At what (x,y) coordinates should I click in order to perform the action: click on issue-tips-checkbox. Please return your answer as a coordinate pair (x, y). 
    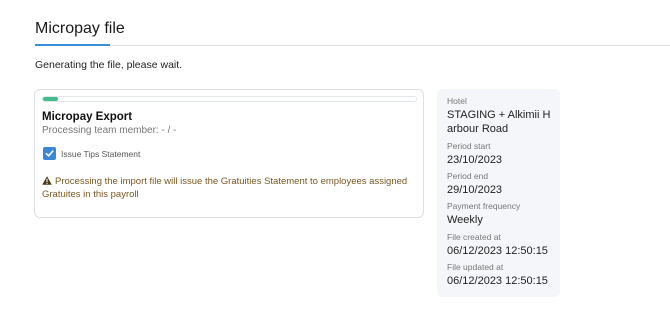
    Looking at the image, I should click on (49, 153).